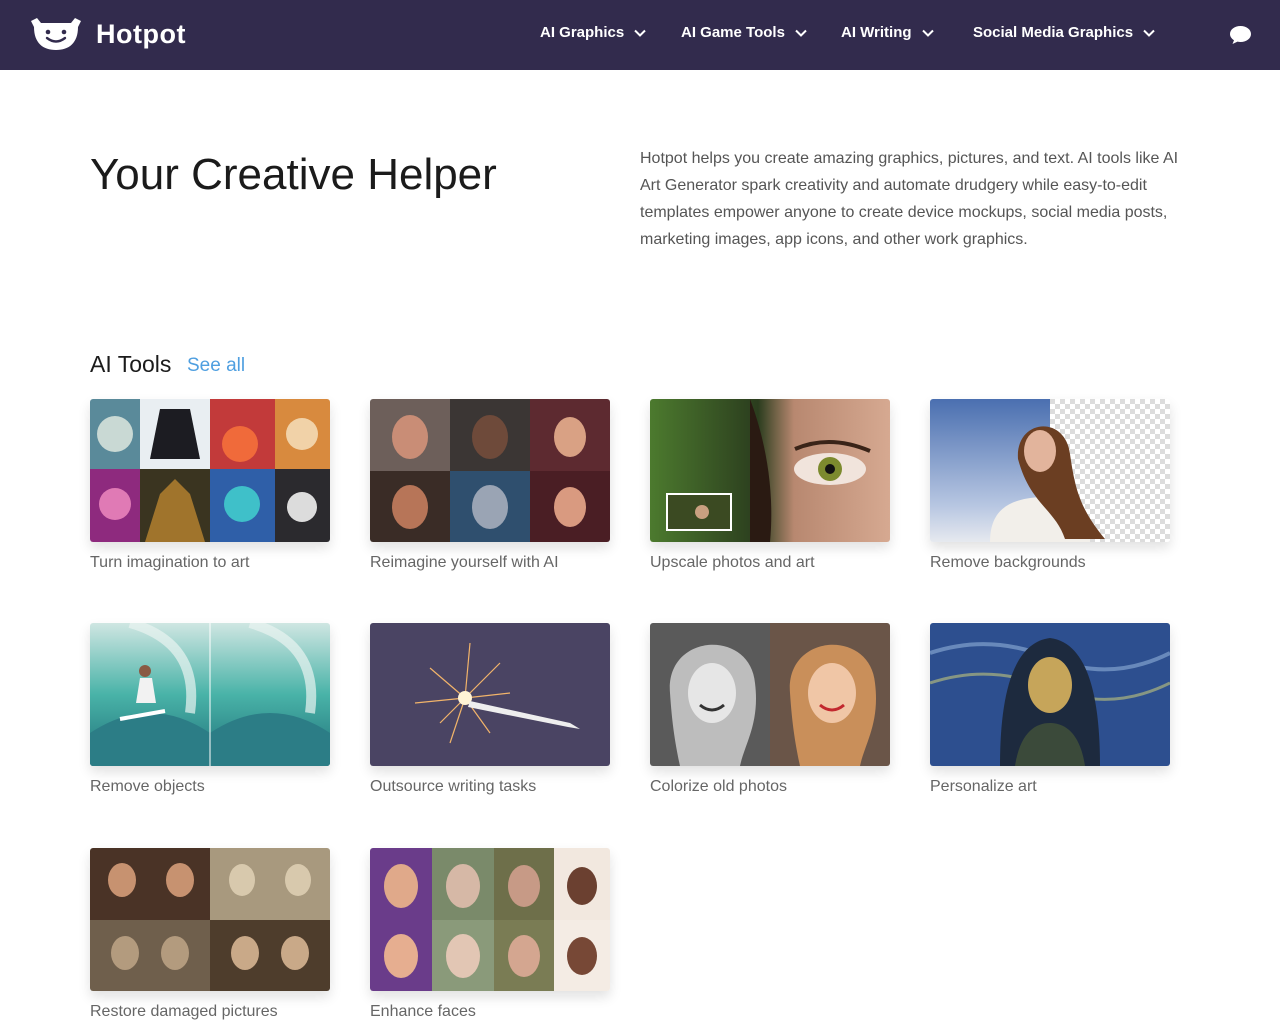  I want to click on colorized-portrait-image, so click(770, 694).